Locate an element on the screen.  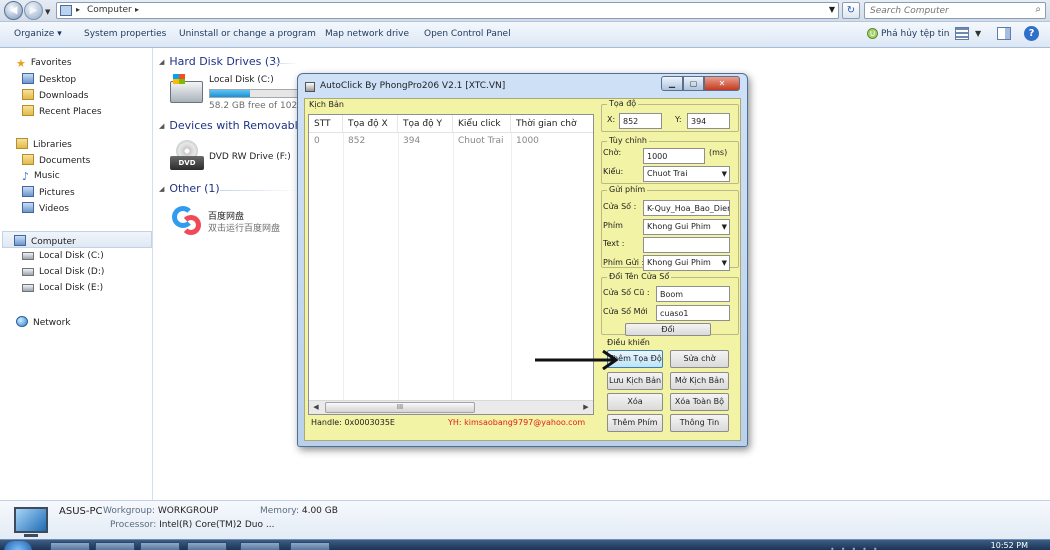
libraries-icon is located at coordinates (22, 143).